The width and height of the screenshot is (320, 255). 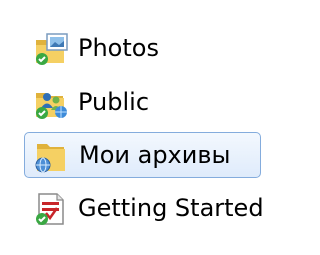 What do you see at coordinates (52, 48) in the screenshot?
I see `library-photos-icon` at bounding box center [52, 48].